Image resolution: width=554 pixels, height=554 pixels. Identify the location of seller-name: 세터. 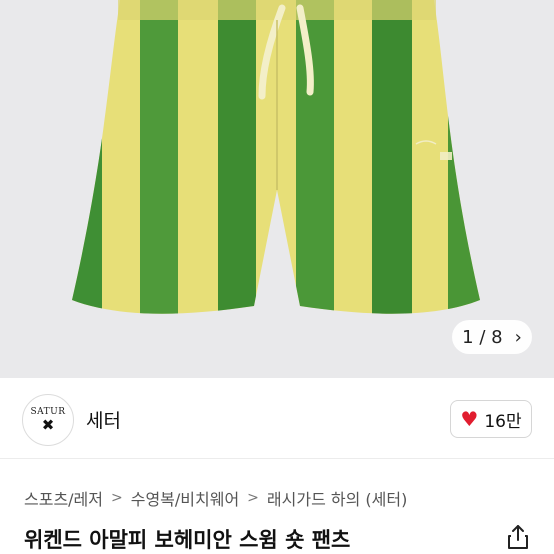
(103, 419).